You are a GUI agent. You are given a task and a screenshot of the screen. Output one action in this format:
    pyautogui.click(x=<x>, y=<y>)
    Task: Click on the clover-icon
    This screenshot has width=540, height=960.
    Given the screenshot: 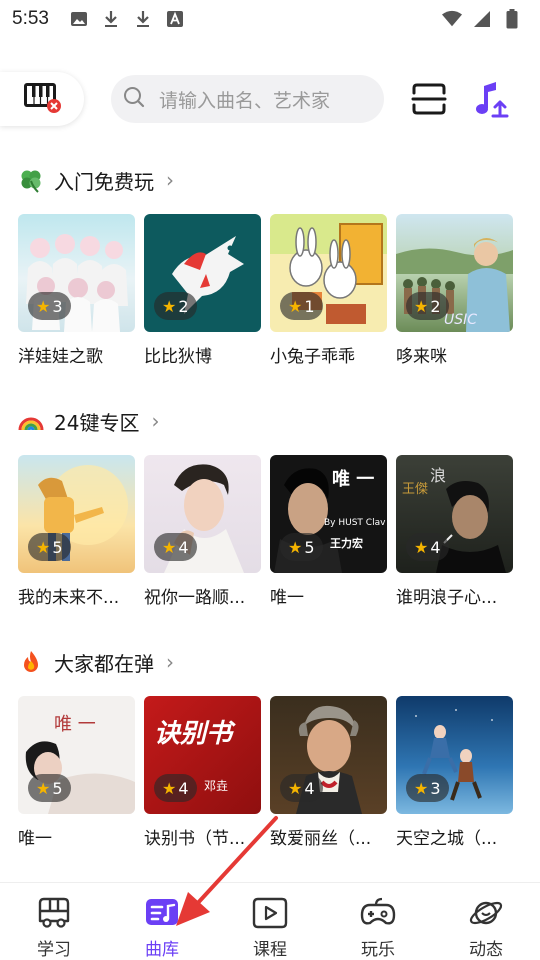 What is the action you would take?
    pyautogui.click(x=31, y=180)
    